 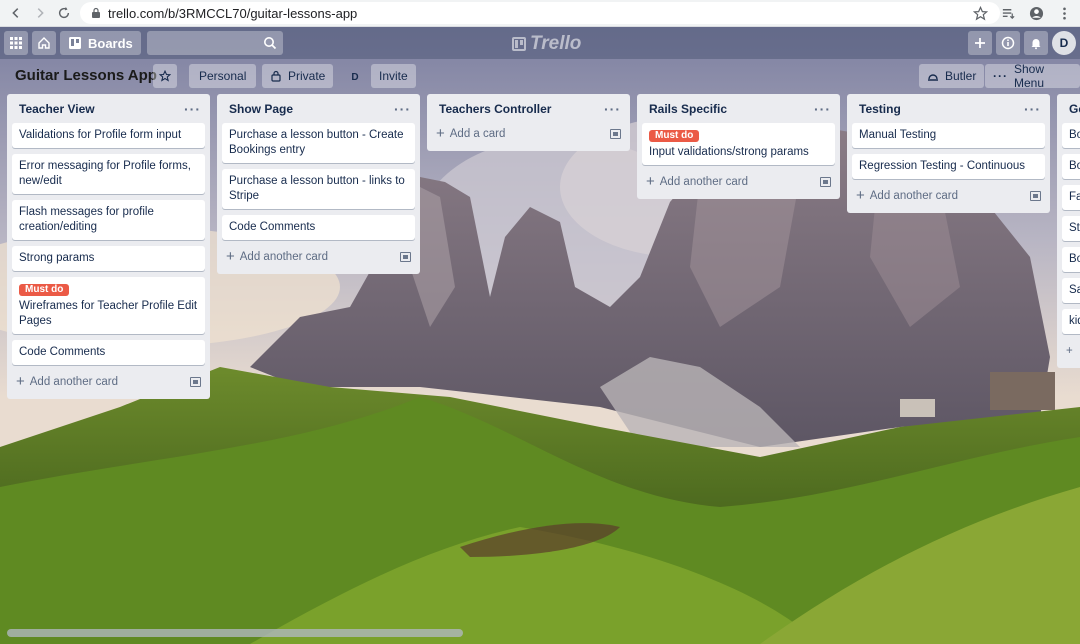 I want to click on boards-label: Boards, so click(x=110, y=43).